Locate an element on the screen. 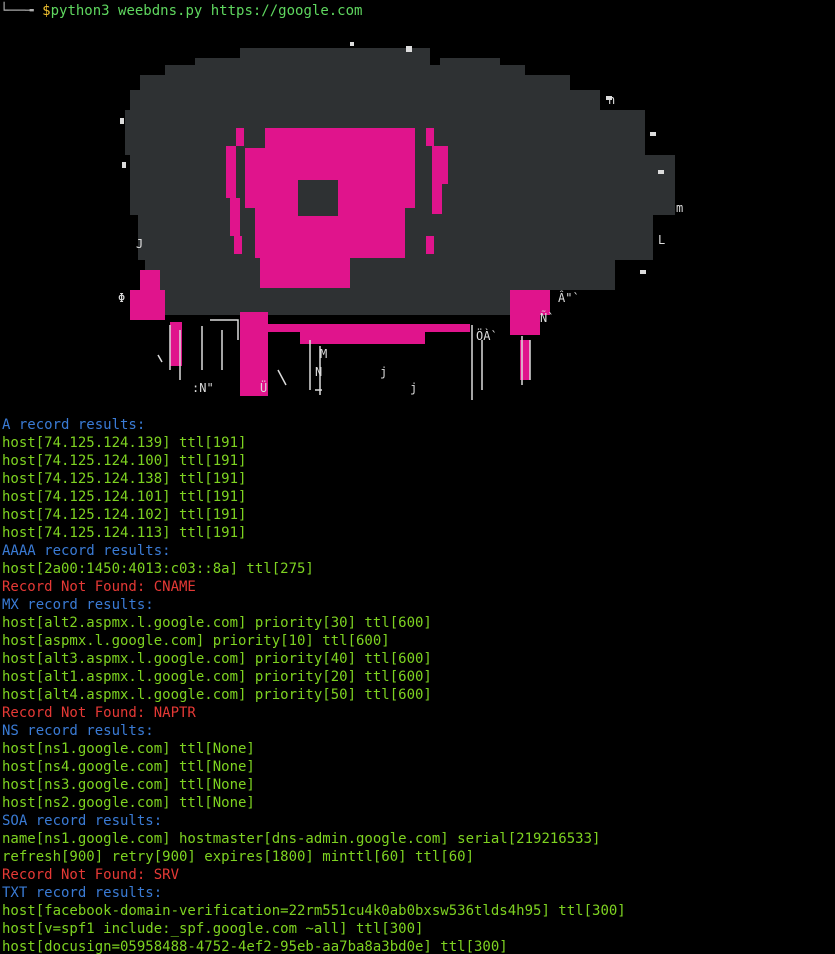 The height and width of the screenshot is (954, 835). eye-pupil is located at coordinates (318, 198).